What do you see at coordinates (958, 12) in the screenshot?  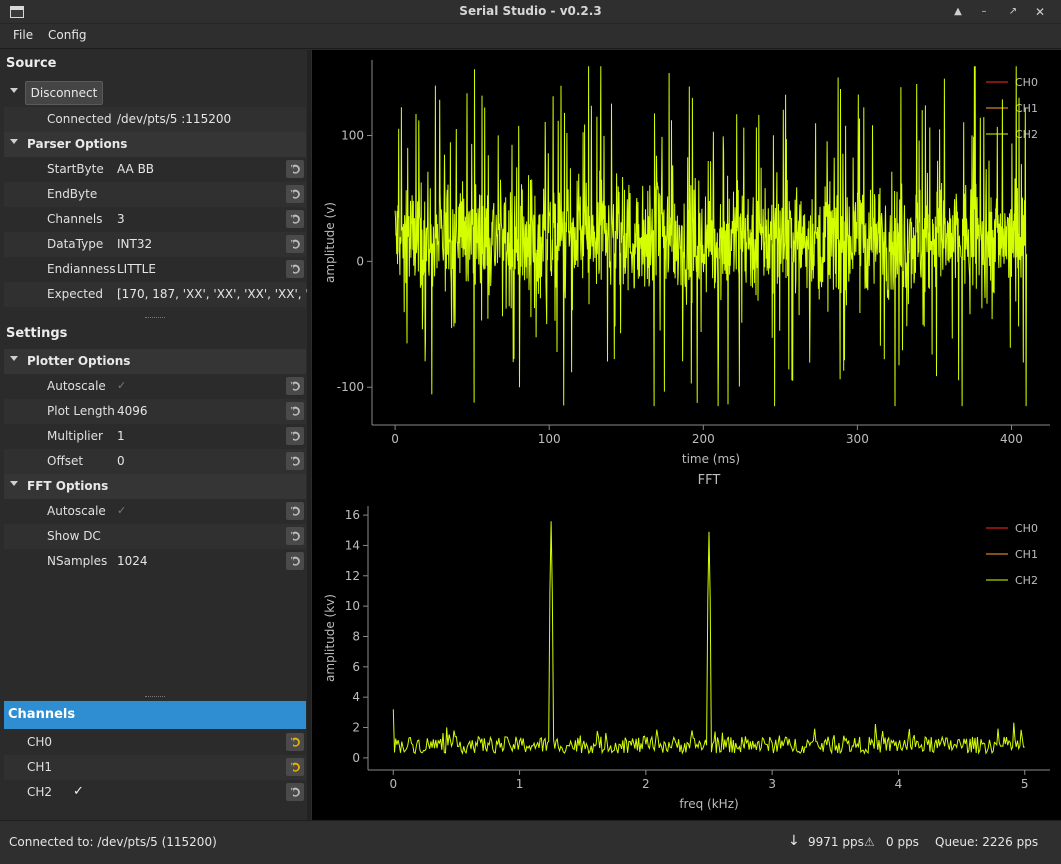 I see `shade-icon: ▲` at bounding box center [958, 12].